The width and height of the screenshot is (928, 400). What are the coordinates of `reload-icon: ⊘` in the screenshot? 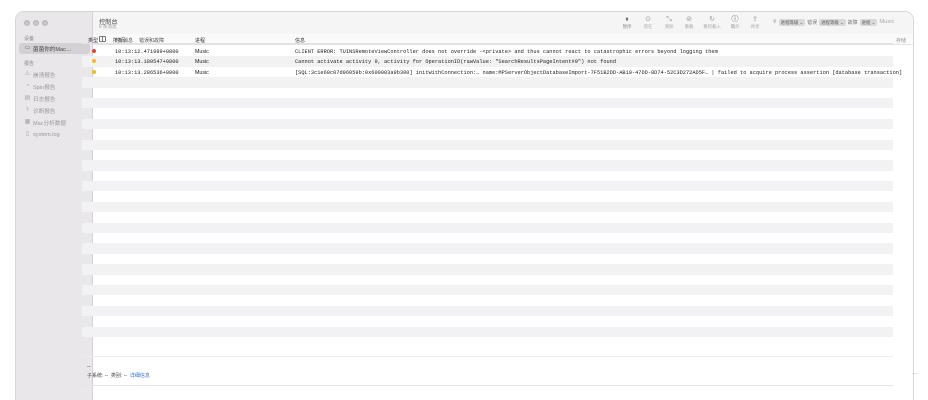 It's located at (689, 19).